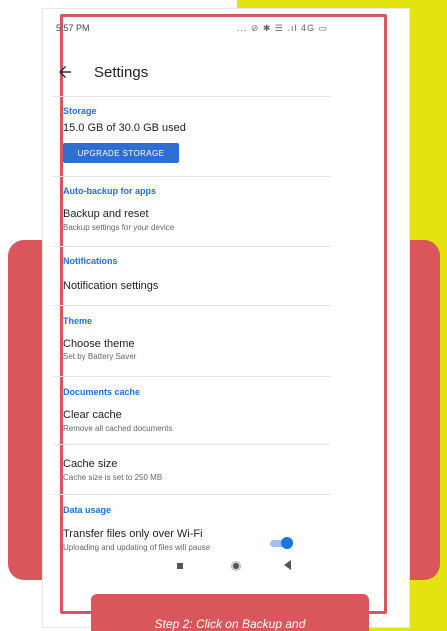  I want to click on notifications-header: Notifications, so click(90, 261).